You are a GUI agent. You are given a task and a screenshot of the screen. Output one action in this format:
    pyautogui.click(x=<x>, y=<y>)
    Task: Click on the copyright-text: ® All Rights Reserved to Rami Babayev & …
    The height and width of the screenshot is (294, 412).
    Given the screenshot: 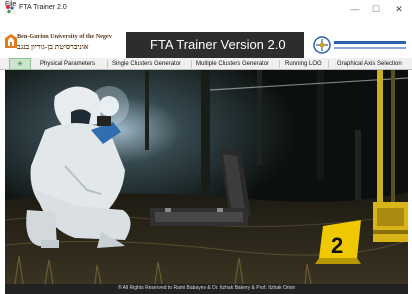 What is the action you would take?
    pyautogui.click(x=206, y=288)
    